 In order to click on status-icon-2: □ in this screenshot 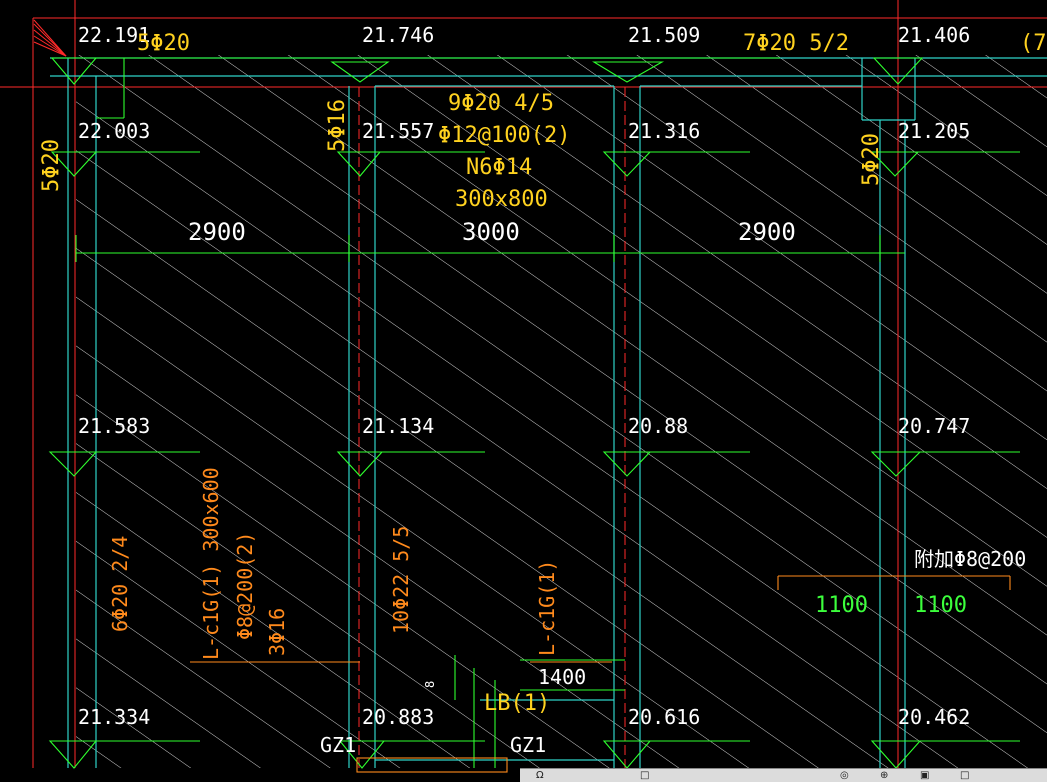, I will do `click(644, 776)`.